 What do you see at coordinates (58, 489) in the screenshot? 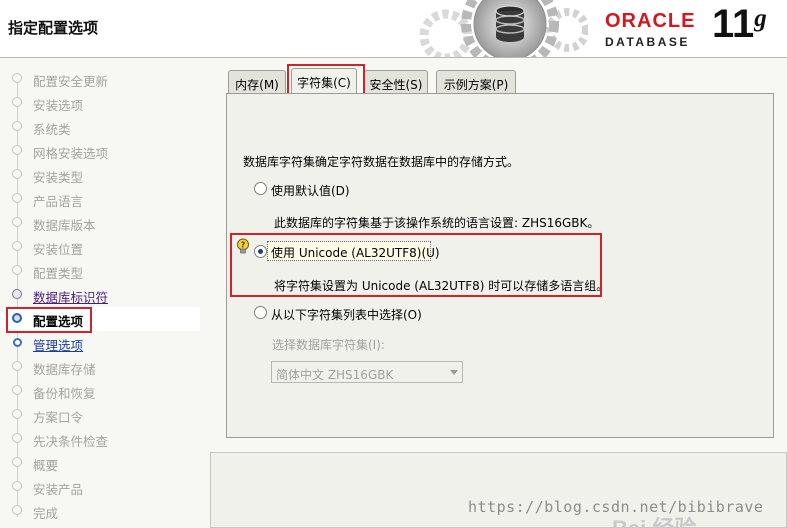
I see `step-label: 安装产品` at bounding box center [58, 489].